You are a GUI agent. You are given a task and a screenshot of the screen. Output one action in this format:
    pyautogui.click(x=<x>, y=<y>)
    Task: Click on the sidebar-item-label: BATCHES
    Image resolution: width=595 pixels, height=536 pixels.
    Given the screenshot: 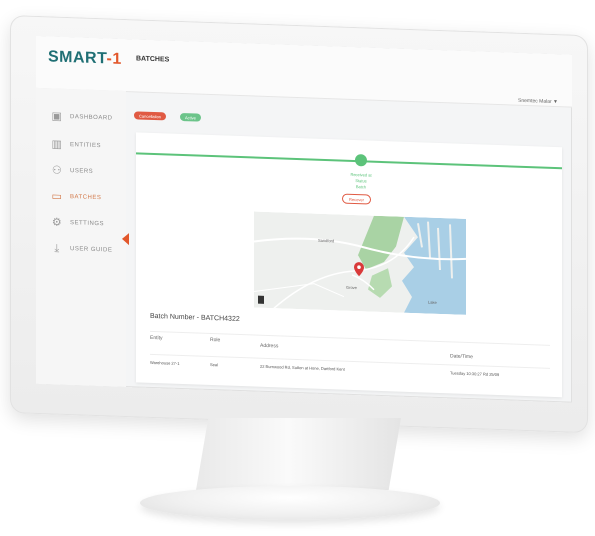 What is the action you would take?
    pyautogui.click(x=86, y=198)
    